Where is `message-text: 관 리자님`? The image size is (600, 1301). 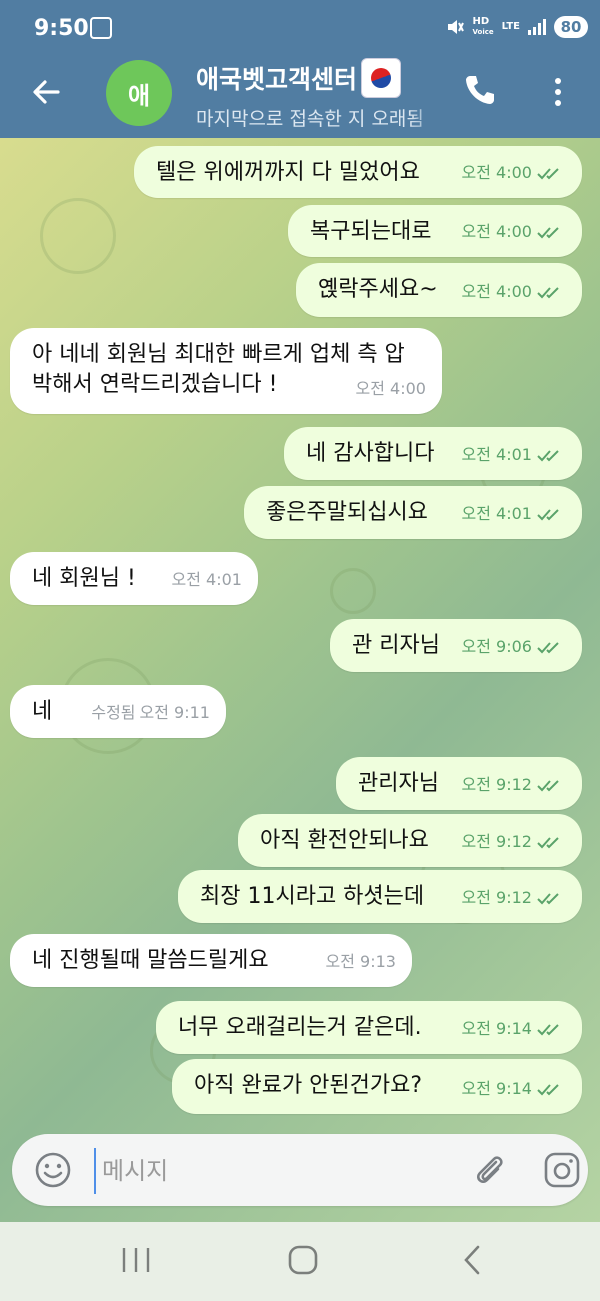 message-text: 관 리자님 is located at coordinates (396, 645).